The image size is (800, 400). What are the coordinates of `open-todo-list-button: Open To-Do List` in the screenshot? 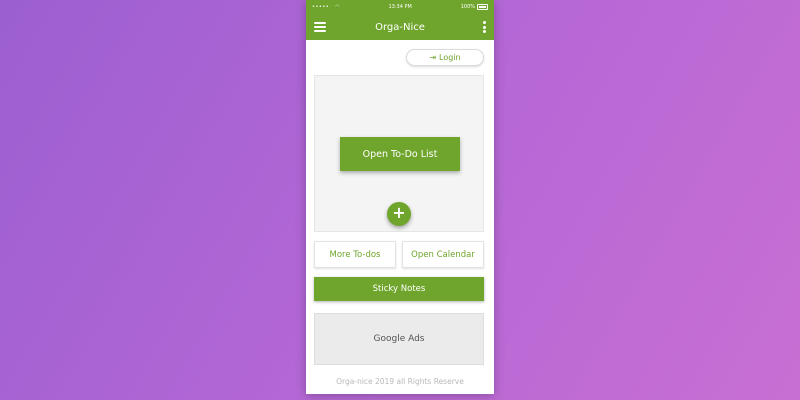 It's located at (400, 154).